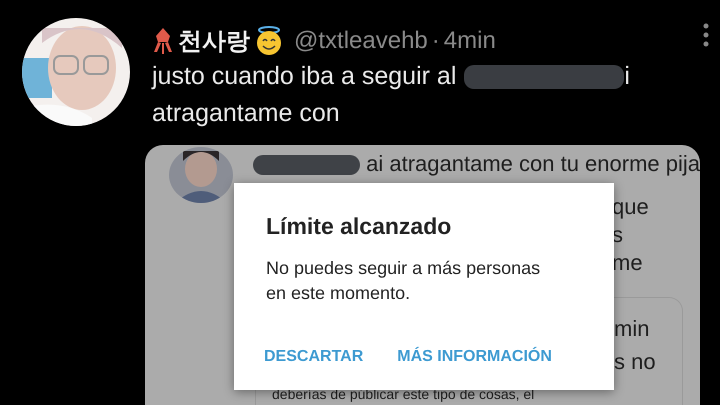 This screenshot has width=720, height=405. I want to click on quoted-tweet-text: que, so click(630, 207).